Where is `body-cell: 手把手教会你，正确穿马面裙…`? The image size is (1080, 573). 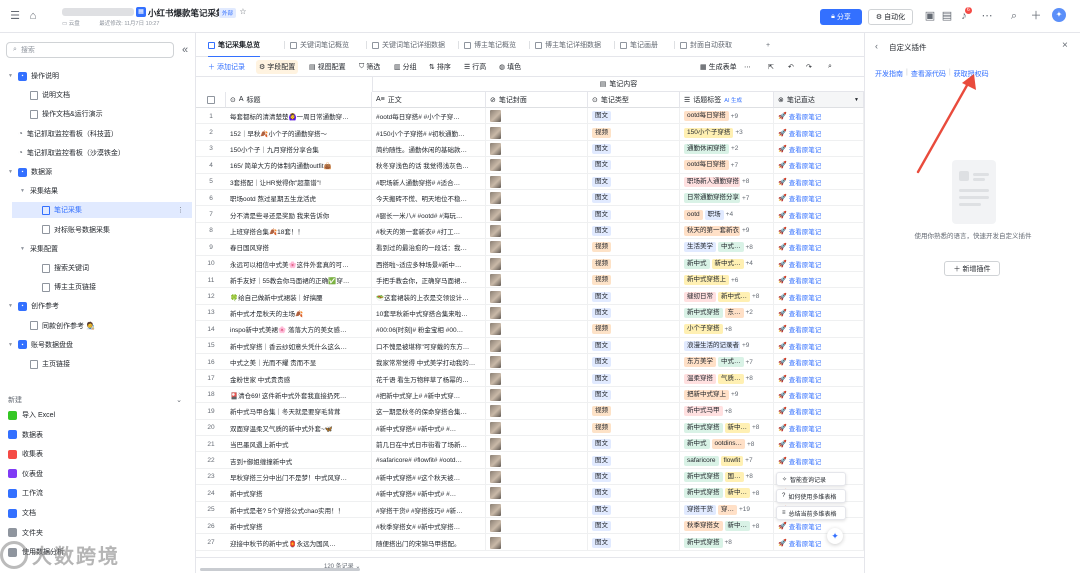
body-cell: 手把手教会你，正确穿马面裙… is located at coordinates (429, 280).